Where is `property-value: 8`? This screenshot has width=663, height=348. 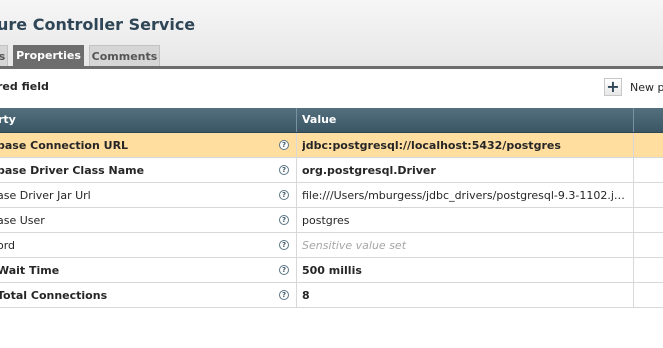
property-value: 8 is located at coordinates (466, 295).